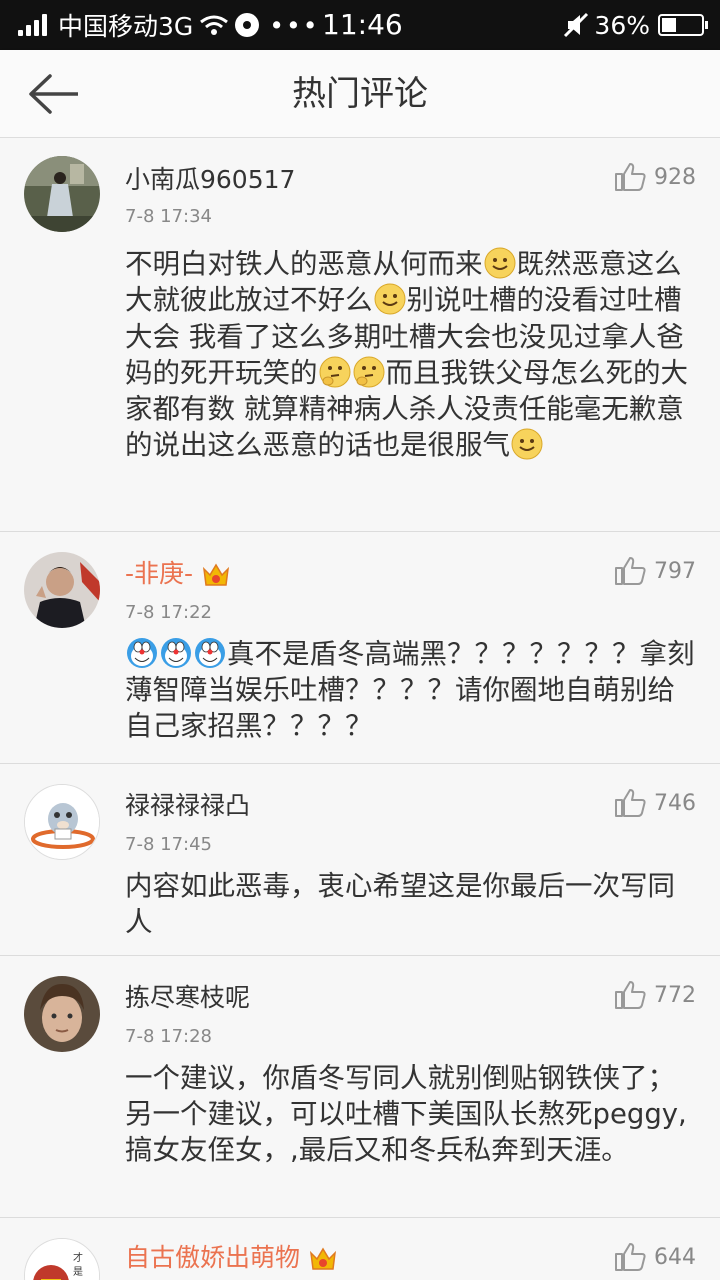 The height and width of the screenshot is (1280, 720). I want to click on like-button: 772, so click(655, 995).